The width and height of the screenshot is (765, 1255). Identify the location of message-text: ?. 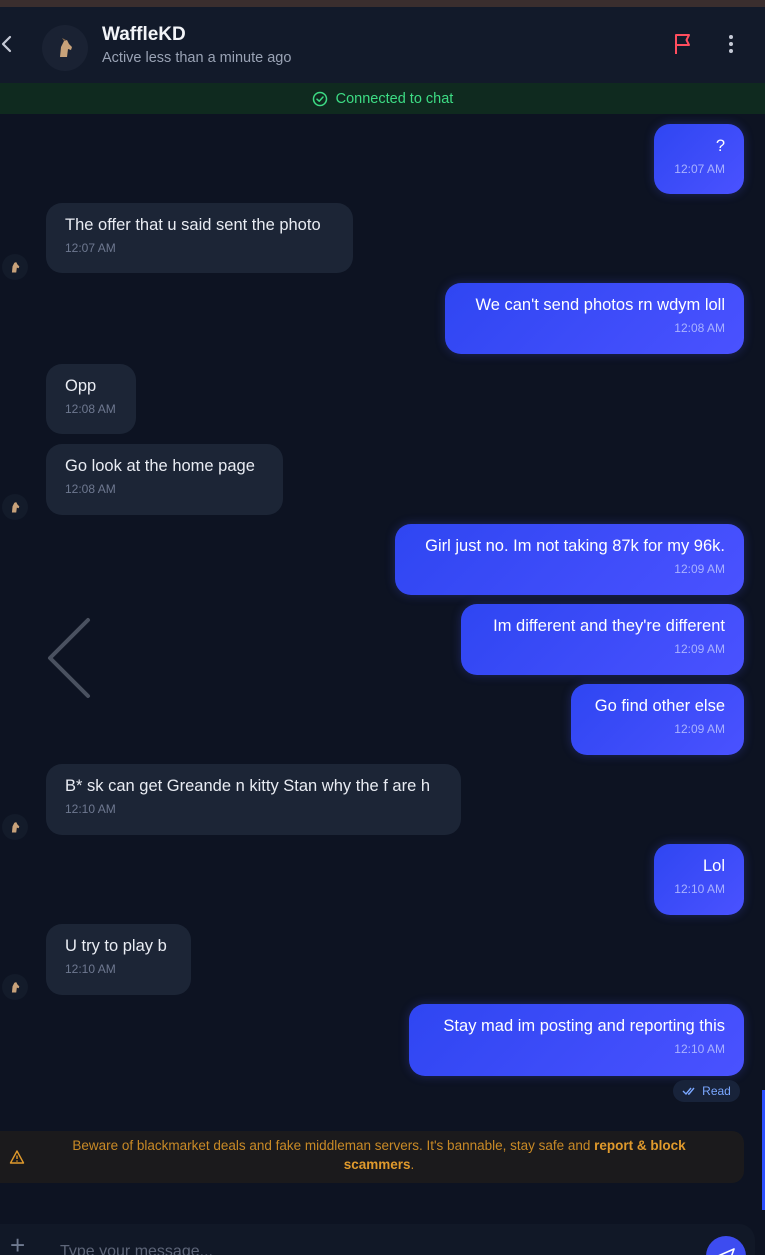
(720, 146).